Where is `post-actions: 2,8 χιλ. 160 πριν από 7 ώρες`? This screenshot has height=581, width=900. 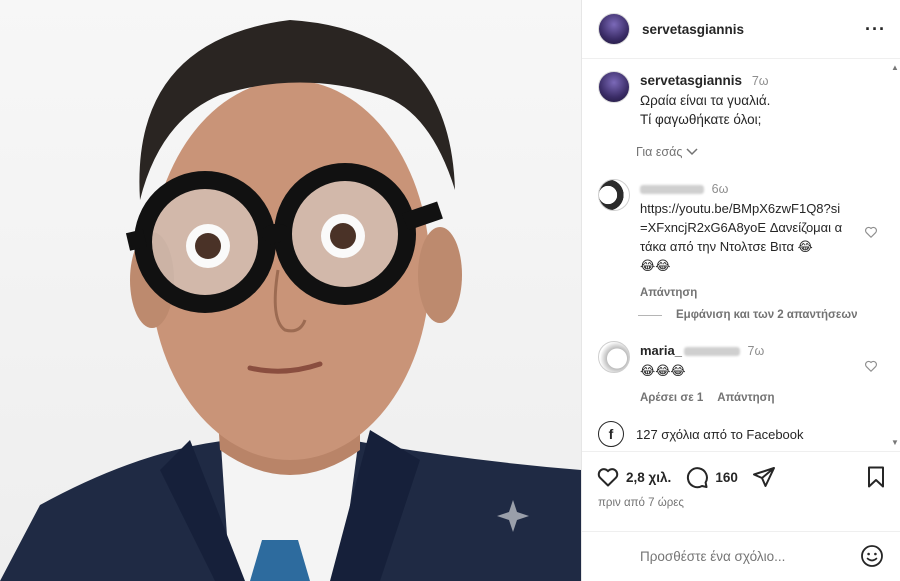 post-actions: 2,8 χιλ. 160 πριν από 7 ώρες is located at coordinates (741, 491).